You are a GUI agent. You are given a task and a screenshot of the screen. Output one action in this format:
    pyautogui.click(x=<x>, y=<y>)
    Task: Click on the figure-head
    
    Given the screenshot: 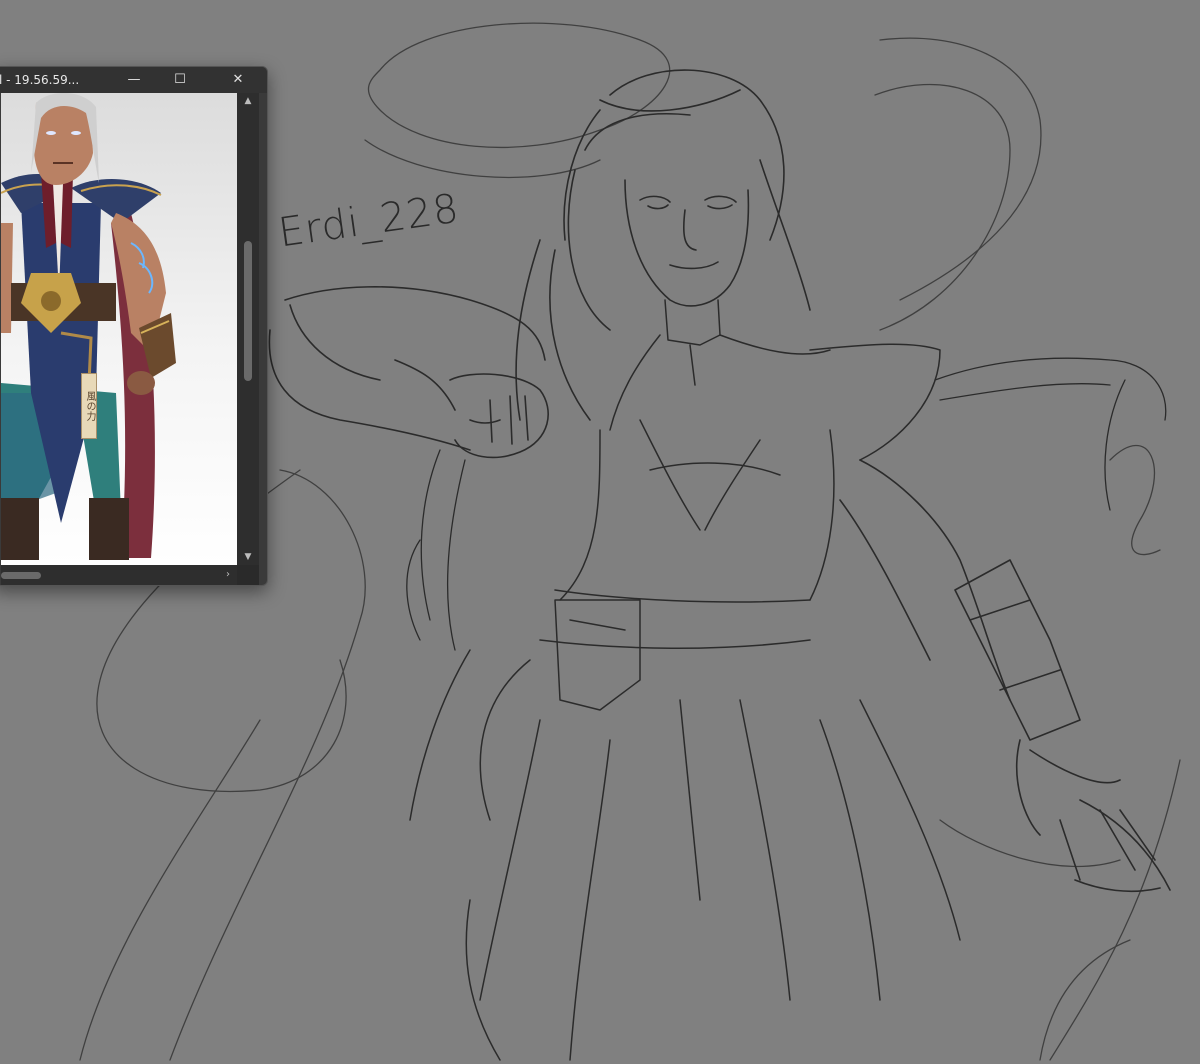 What is the action you would take?
    pyautogui.click(x=663, y=245)
    